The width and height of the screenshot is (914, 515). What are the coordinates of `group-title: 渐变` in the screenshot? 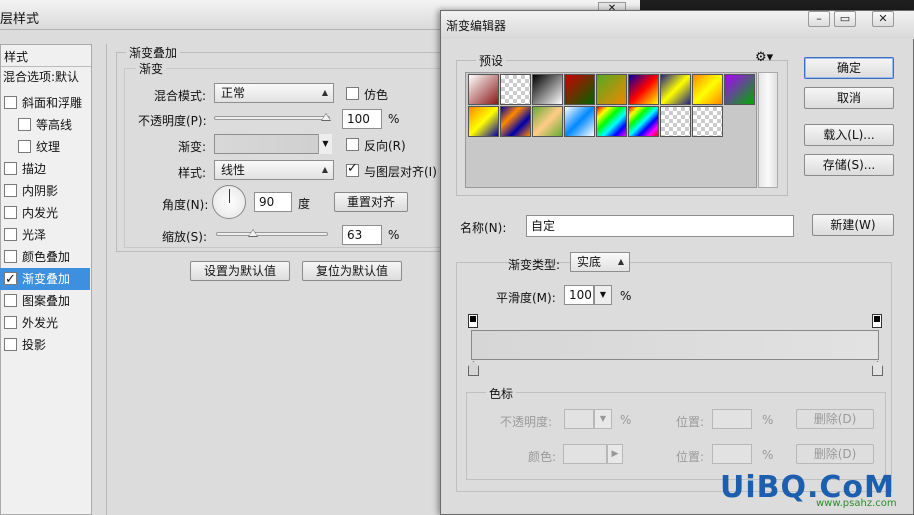 It's located at (151, 68).